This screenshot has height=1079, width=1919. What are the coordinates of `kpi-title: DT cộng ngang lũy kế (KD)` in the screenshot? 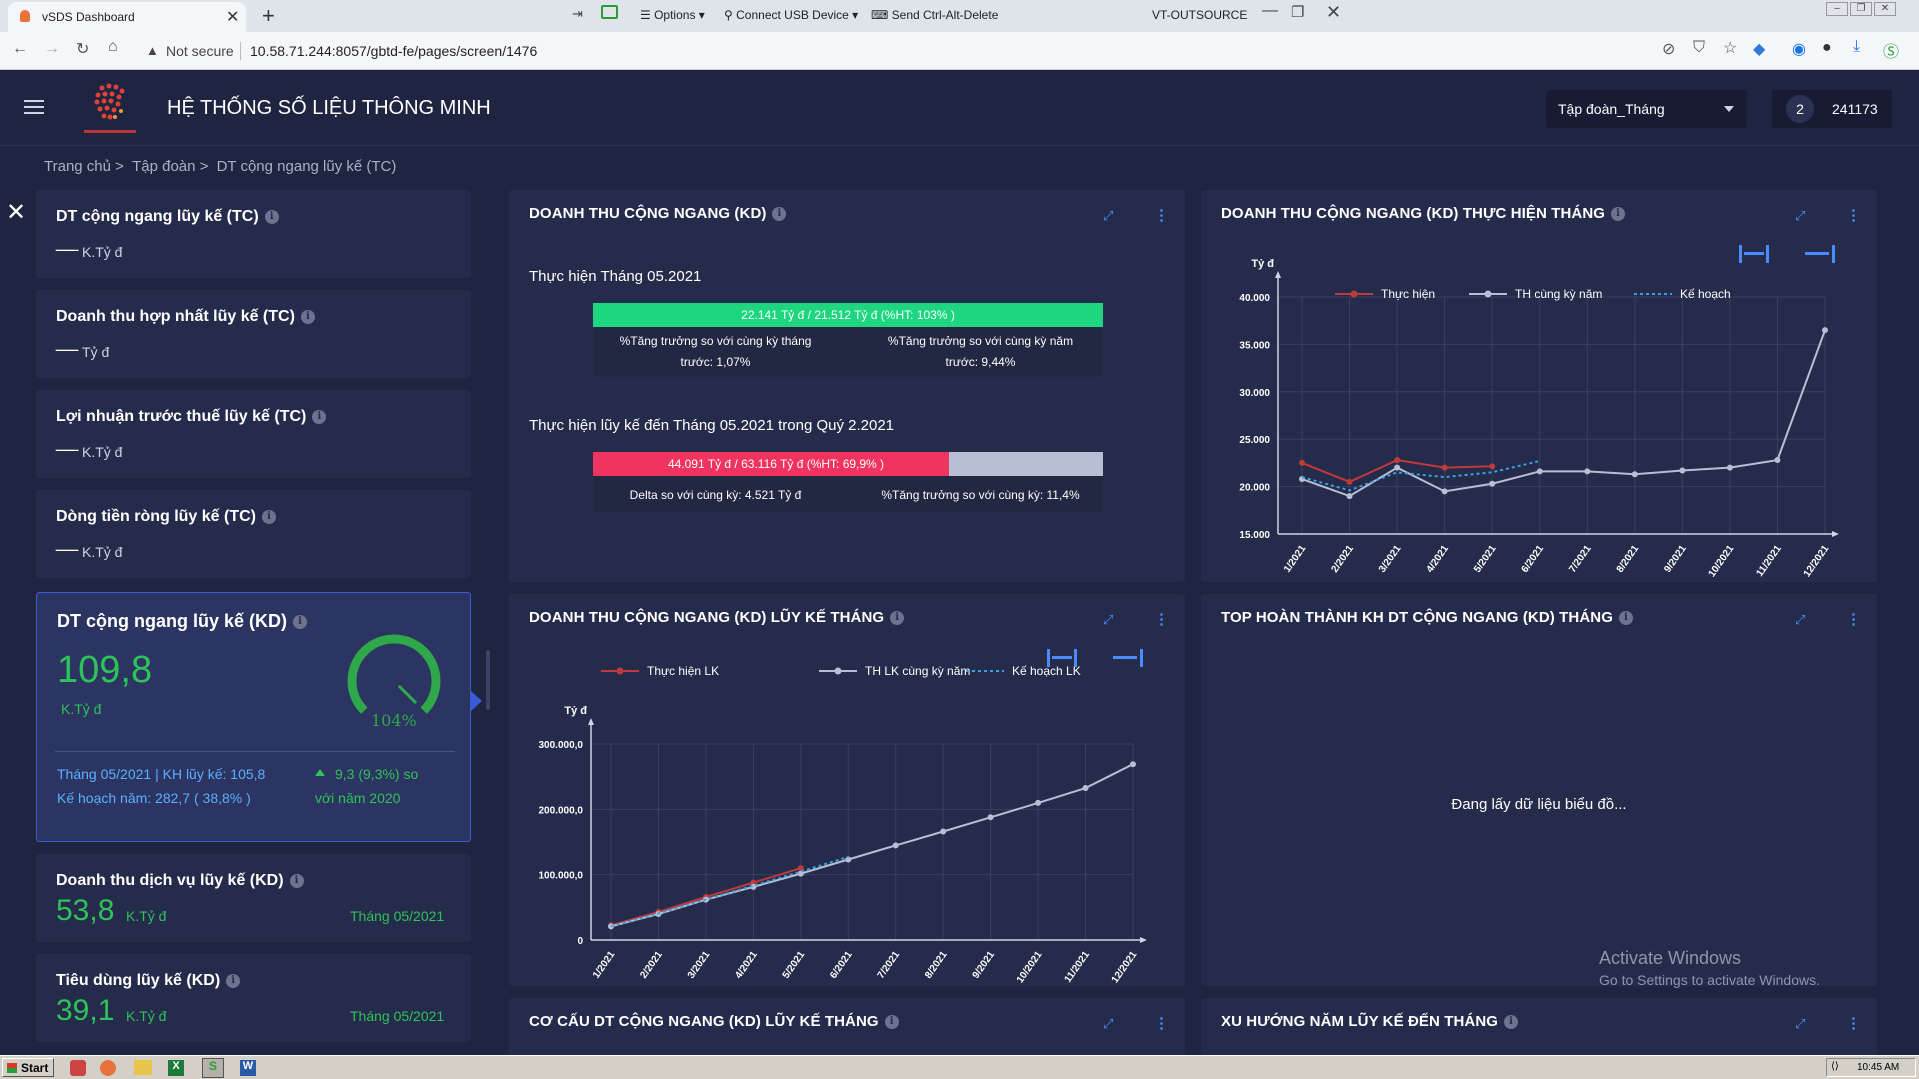 It's located at (172, 621).